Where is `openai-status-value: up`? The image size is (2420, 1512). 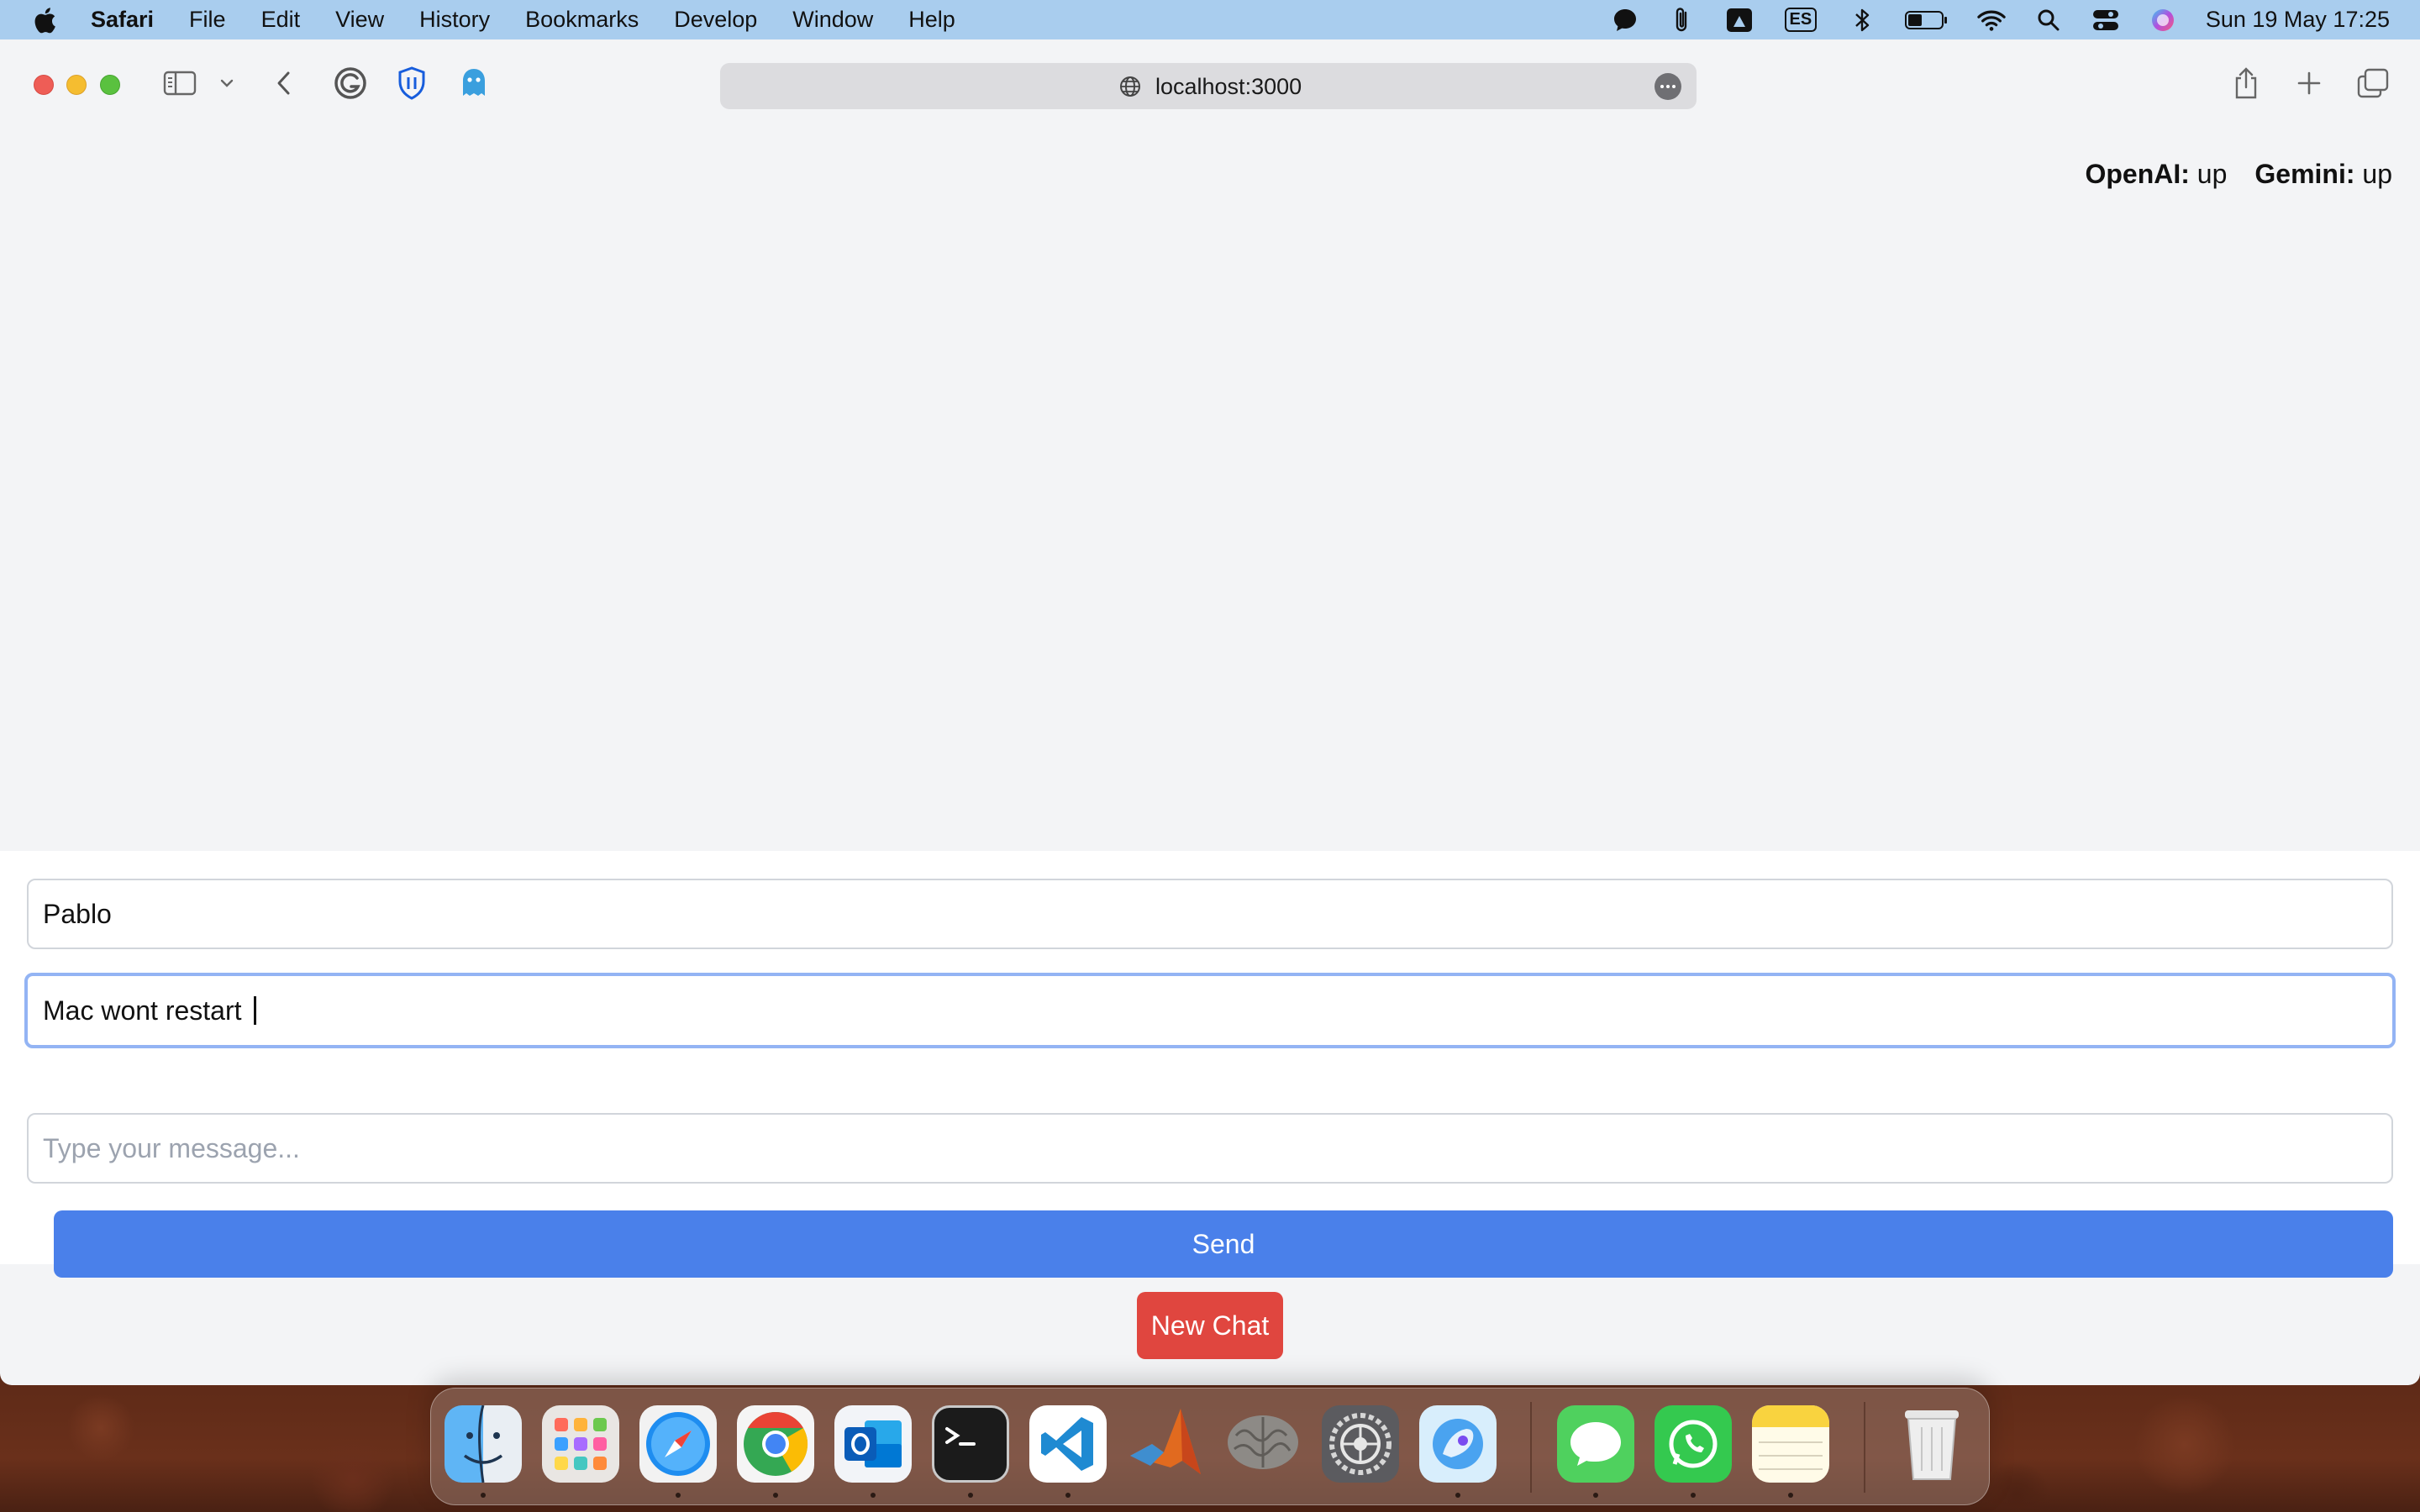
openai-status-value: up is located at coordinates (2212, 174).